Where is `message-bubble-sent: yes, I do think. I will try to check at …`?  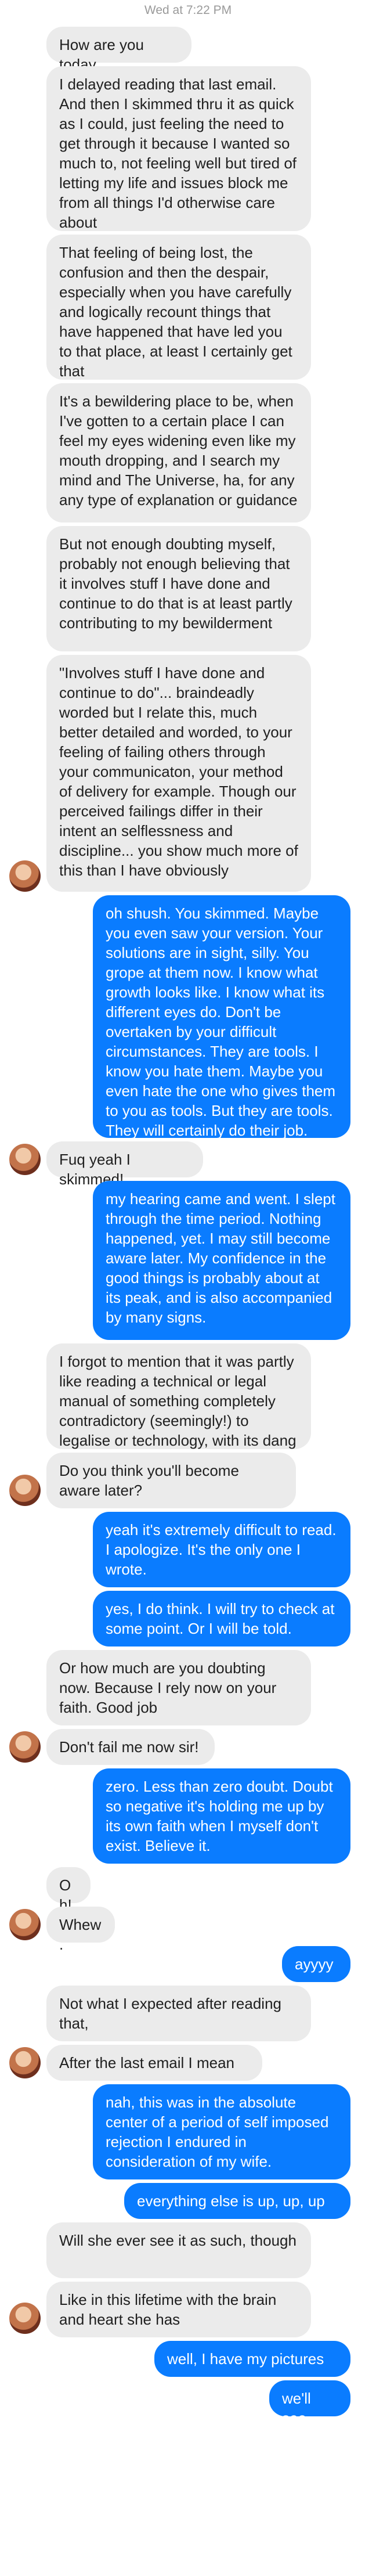 message-bubble-sent: yes, I do think. I will try to check at … is located at coordinates (222, 1619).